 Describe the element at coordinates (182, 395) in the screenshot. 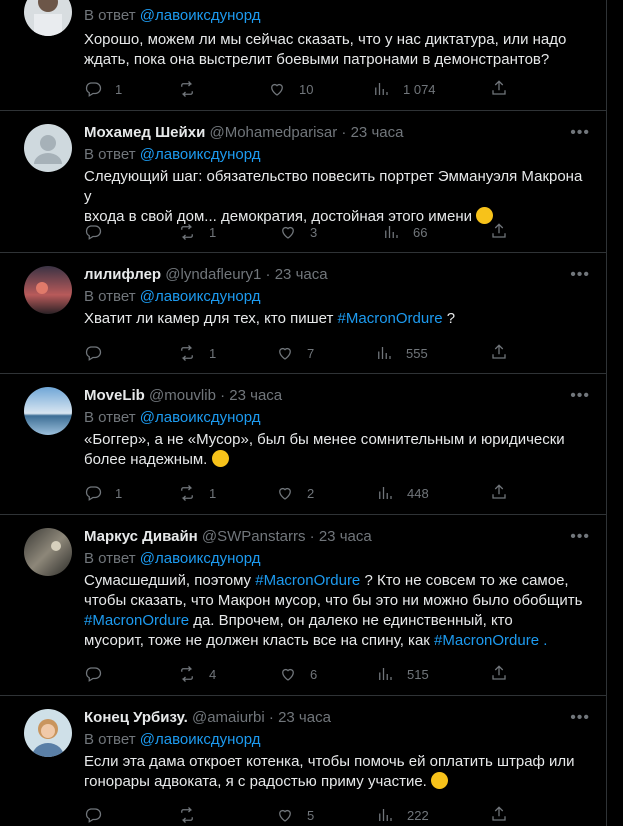

I see `handle: @mouvlib` at that location.